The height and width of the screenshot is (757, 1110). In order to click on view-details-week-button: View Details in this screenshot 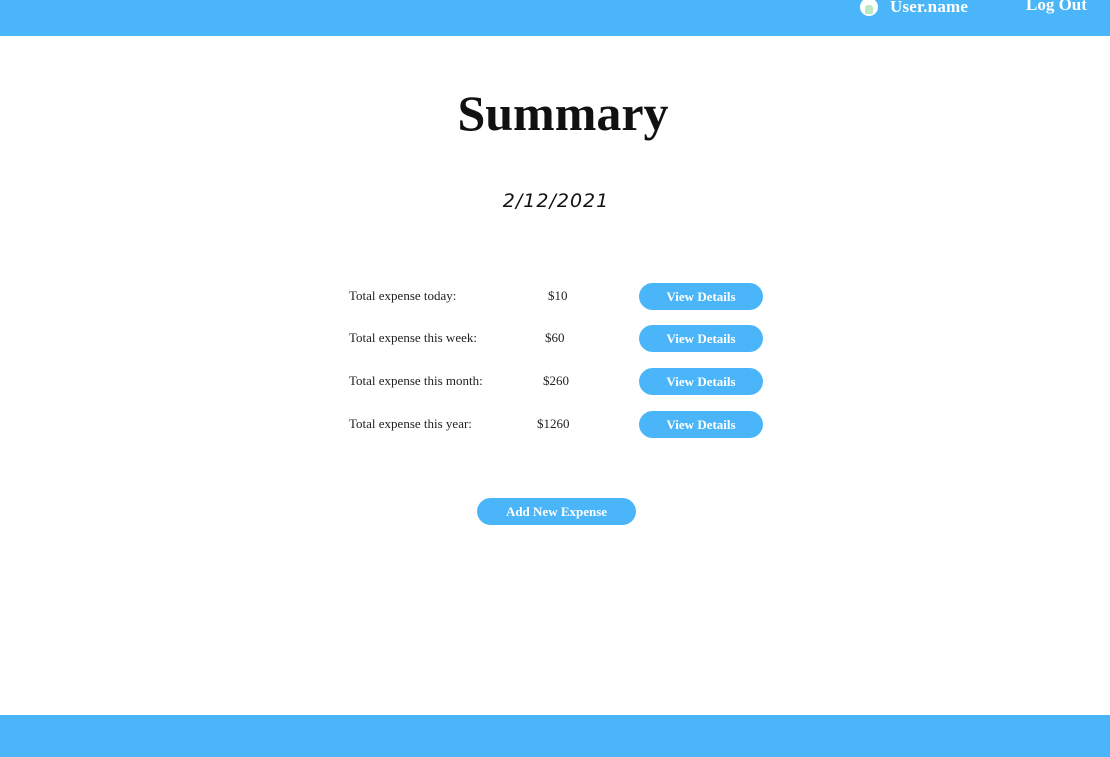, I will do `click(701, 338)`.